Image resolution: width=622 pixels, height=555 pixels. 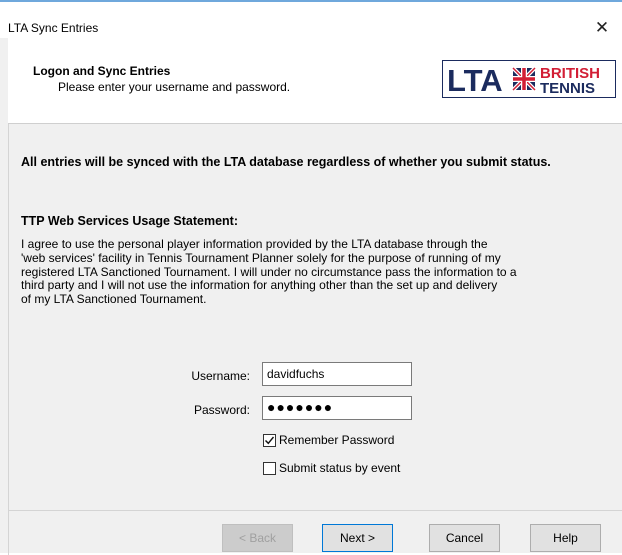 What do you see at coordinates (257, 538) in the screenshot?
I see `back-button: < Back` at bounding box center [257, 538].